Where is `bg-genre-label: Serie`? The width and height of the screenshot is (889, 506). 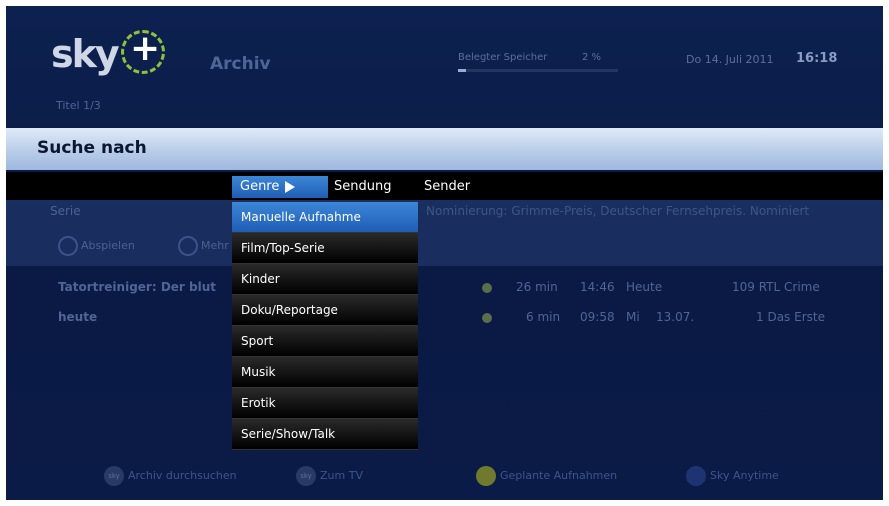 bg-genre-label: Serie is located at coordinates (65, 211).